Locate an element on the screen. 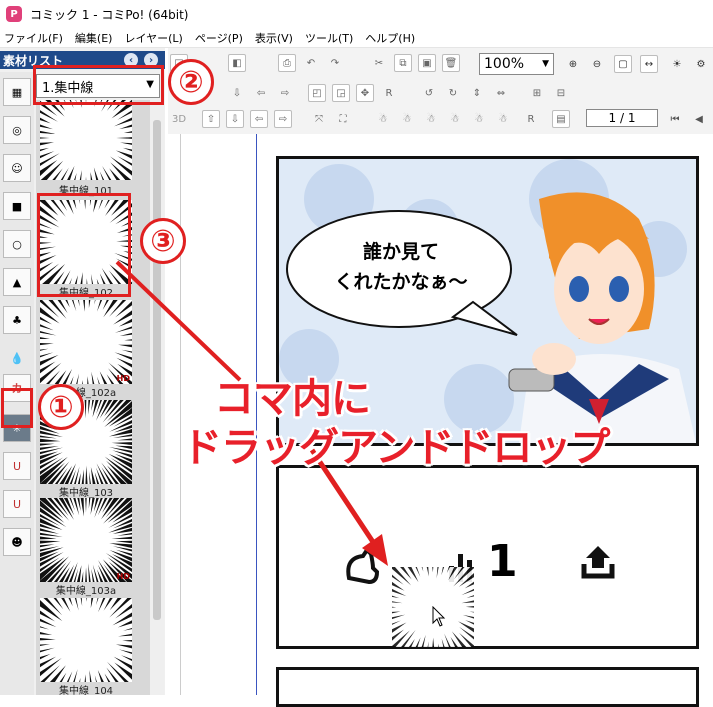 Image resolution: width=713 pixels, height=707 pixels. instruction-line-2: ドラッグアンドドロップ is located at coordinates (395, 444).